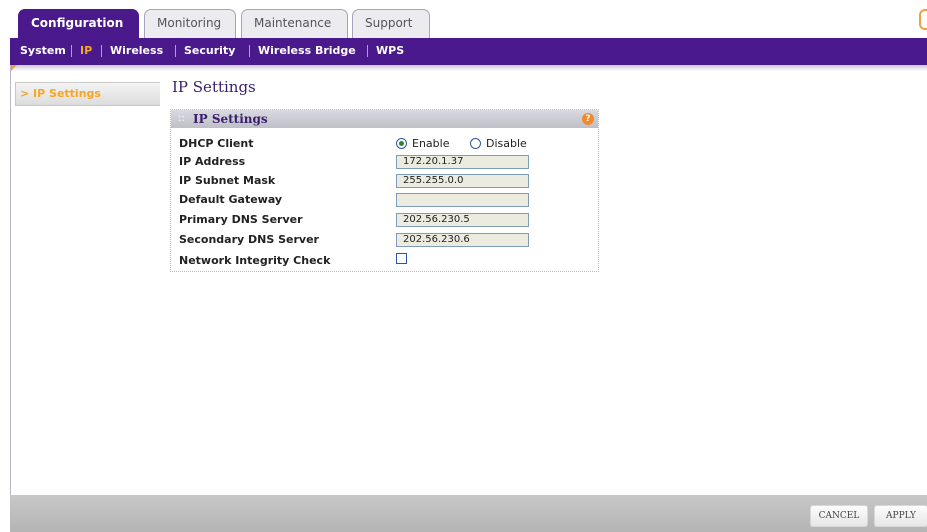 The image size is (927, 532). Describe the element at coordinates (506, 143) in the screenshot. I see `dhcp-disable-label: Disable` at that location.